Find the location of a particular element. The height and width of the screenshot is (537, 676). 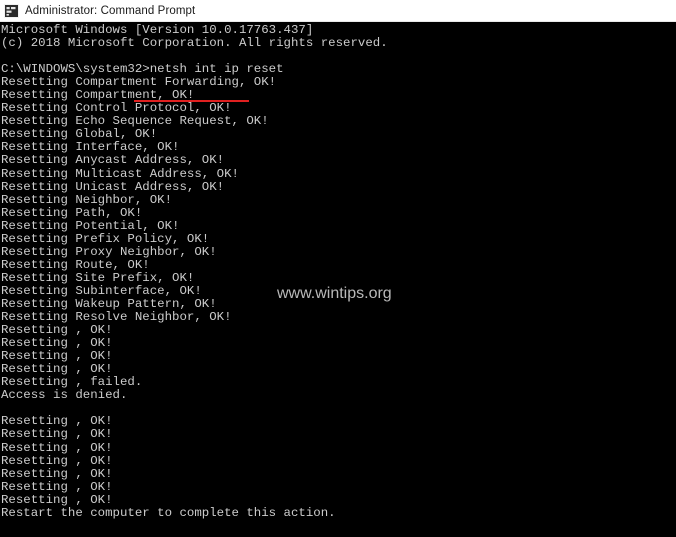

console-line: Resetting Route, OK! is located at coordinates (75, 264).